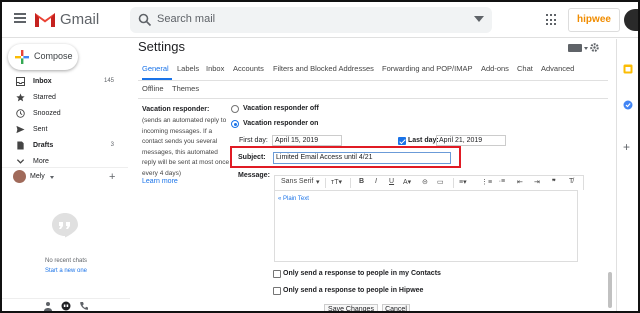 Image resolution: width=640 pixels, height=313 pixels. I want to click on tab-forwarding: Forwarding and POP/IMAP, so click(427, 68).